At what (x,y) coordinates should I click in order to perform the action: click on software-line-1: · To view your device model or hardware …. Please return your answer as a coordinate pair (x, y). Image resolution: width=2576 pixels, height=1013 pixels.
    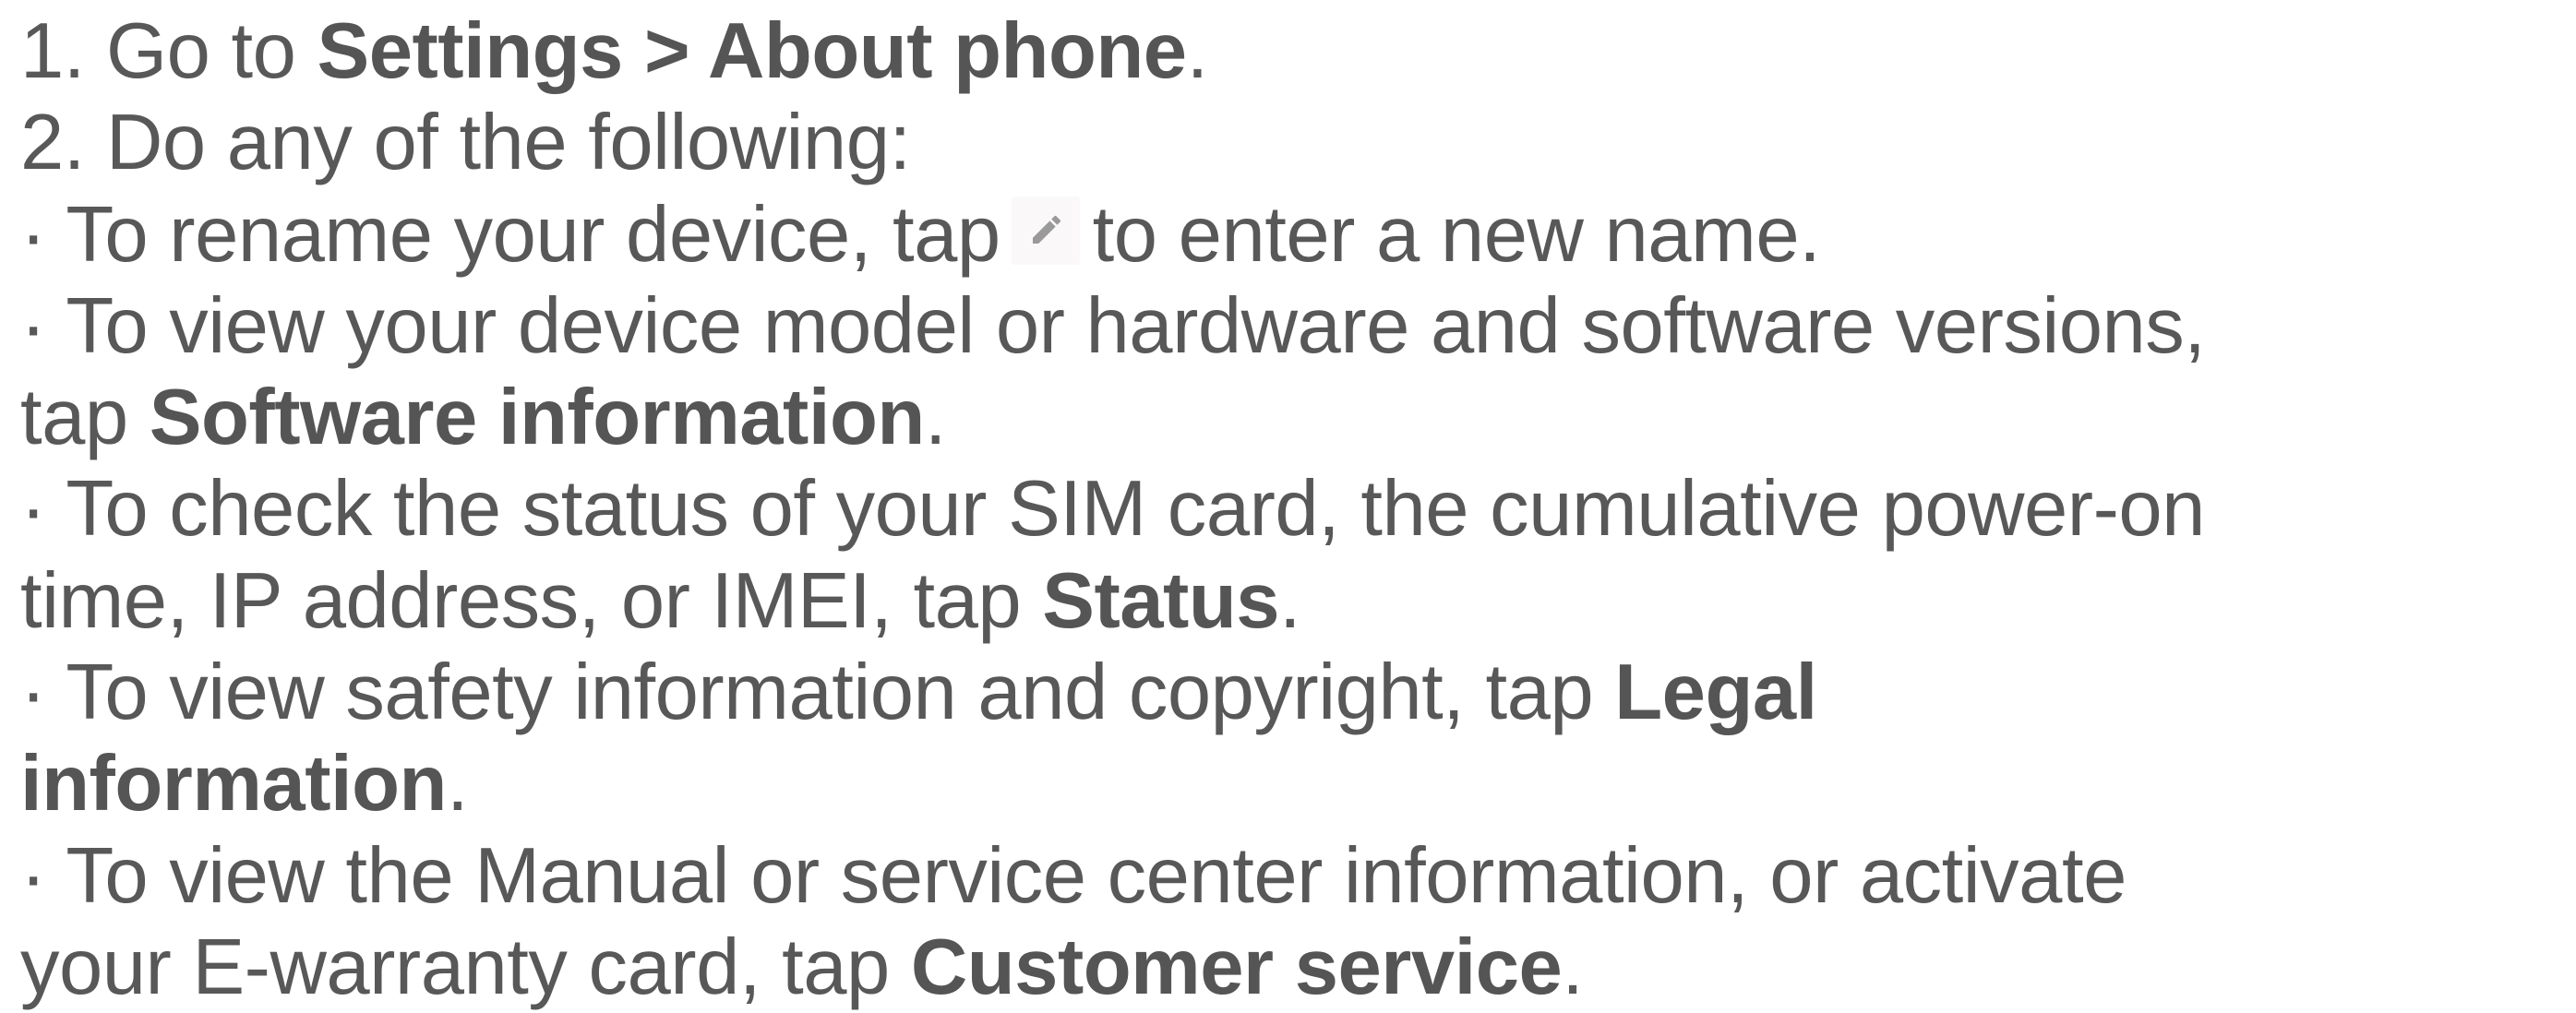
    Looking at the image, I should click on (1113, 325).